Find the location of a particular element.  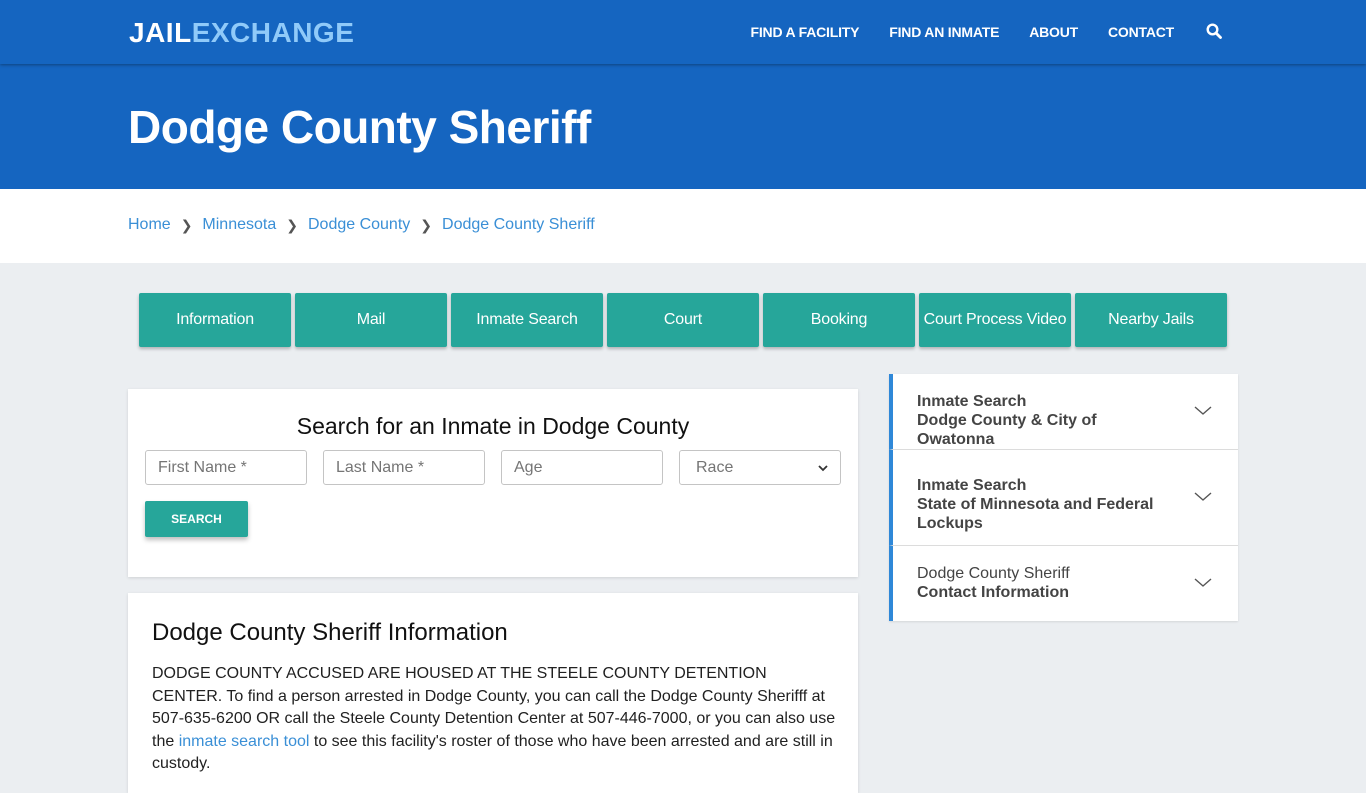

race-select-value: Race is located at coordinates (715, 467).